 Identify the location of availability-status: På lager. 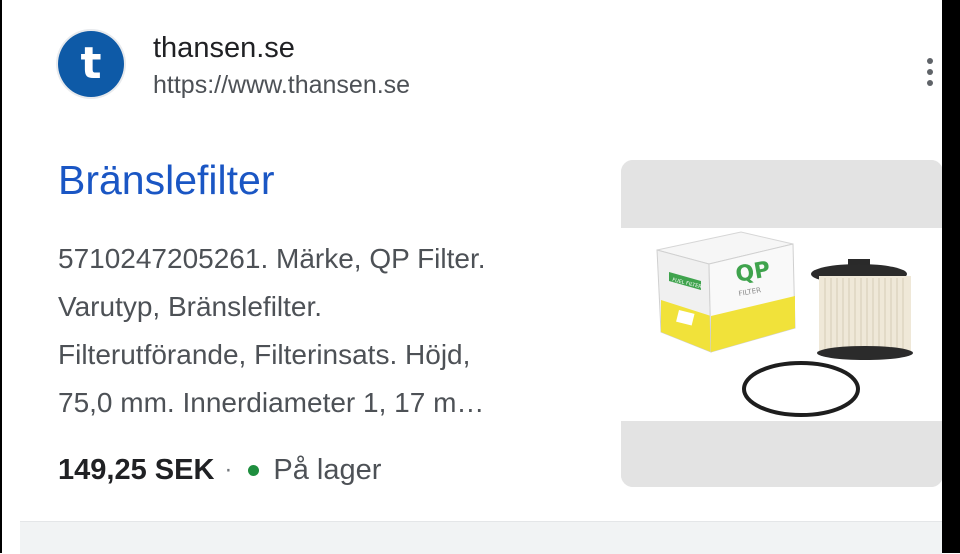
(327, 469).